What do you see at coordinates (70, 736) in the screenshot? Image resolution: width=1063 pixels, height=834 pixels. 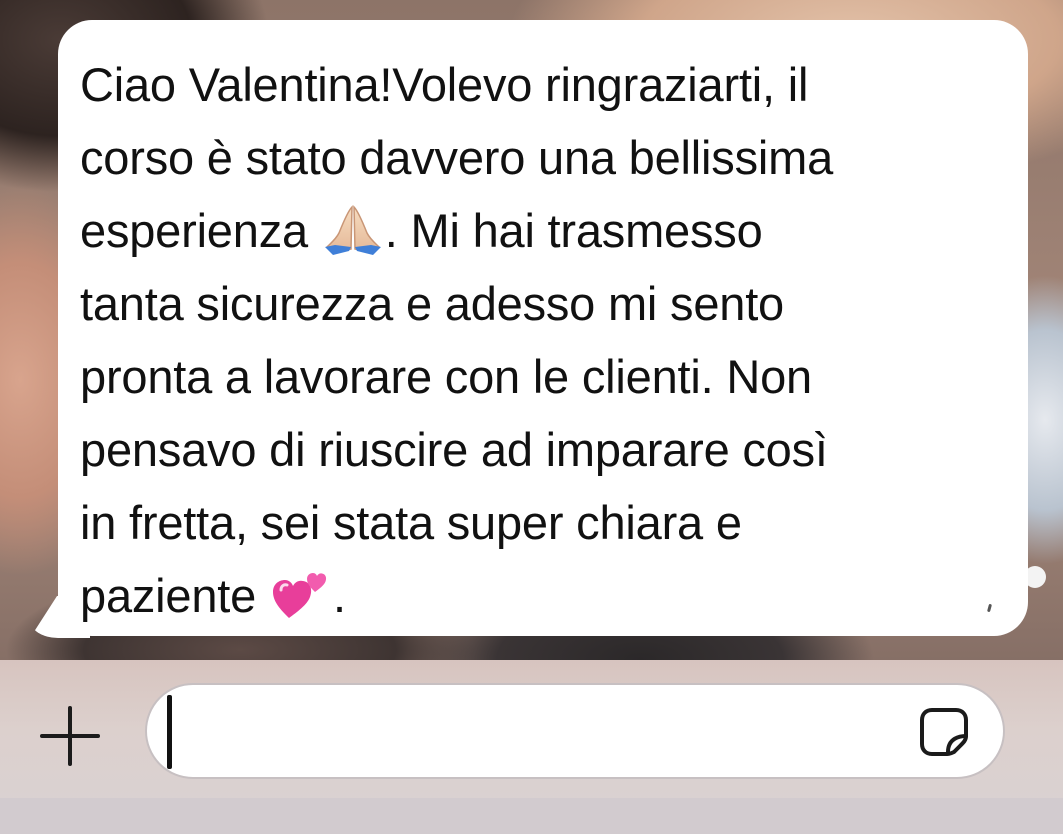 I see `plus-icon` at bounding box center [70, 736].